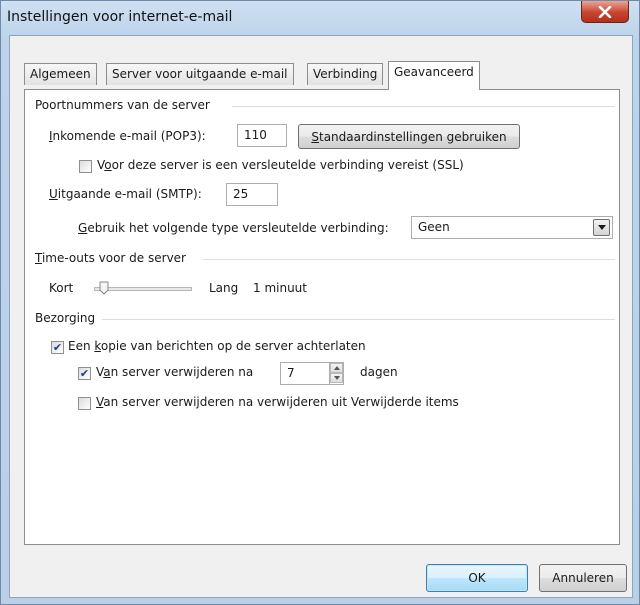  Describe the element at coordinates (85, 166) in the screenshot. I see `ssl-checkbox` at that location.